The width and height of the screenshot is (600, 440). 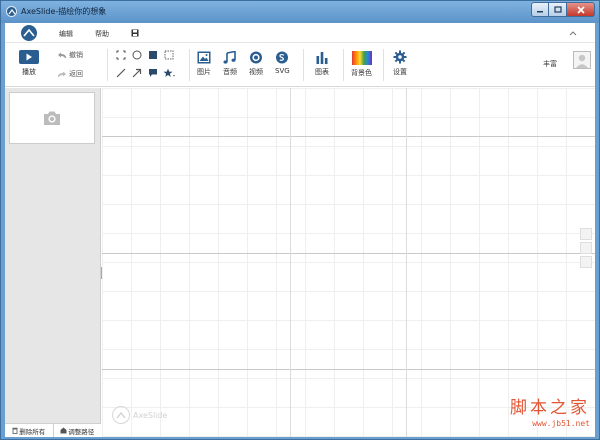 What do you see at coordinates (400, 72) in the screenshot?
I see `settings-label: 设置` at bounding box center [400, 72].